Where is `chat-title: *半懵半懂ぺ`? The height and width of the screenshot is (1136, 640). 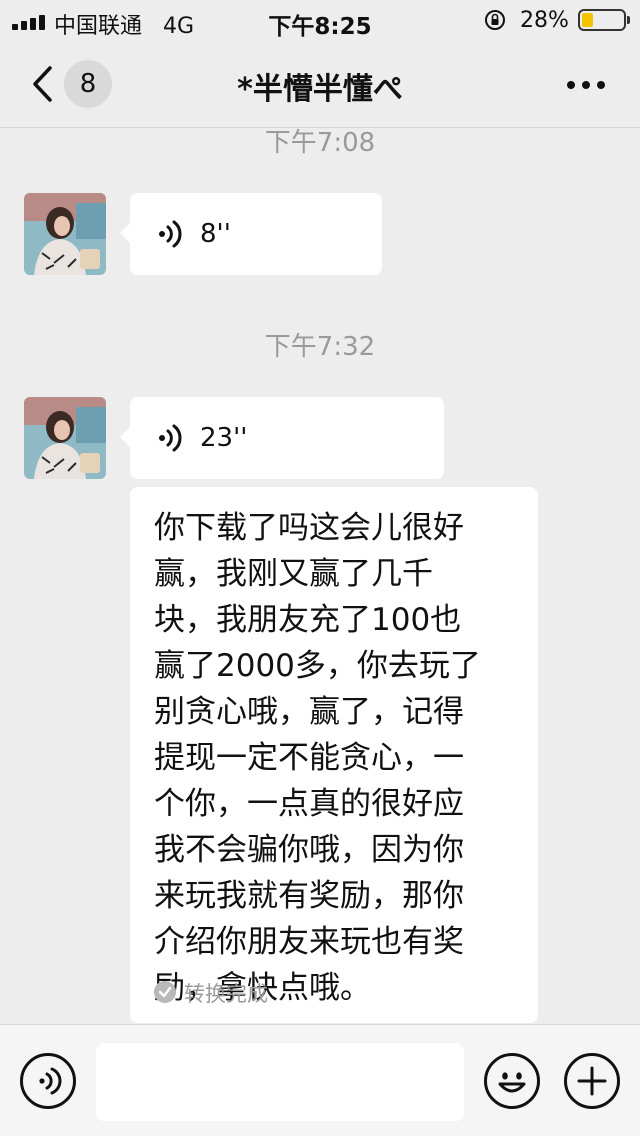
chat-title: *半懵半懂ぺ is located at coordinates (320, 89).